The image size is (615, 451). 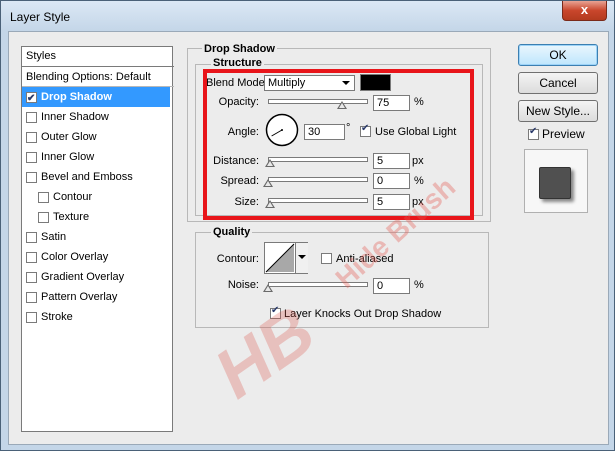 I want to click on style-item-label: Satin, so click(x=54, y=237).